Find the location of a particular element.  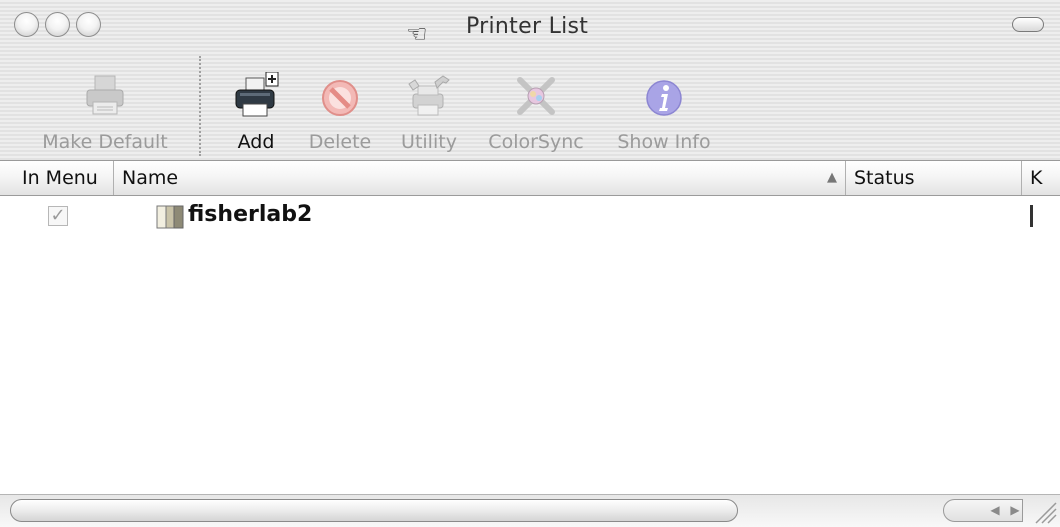

add-label: Add is located at coordinates (256, 142).